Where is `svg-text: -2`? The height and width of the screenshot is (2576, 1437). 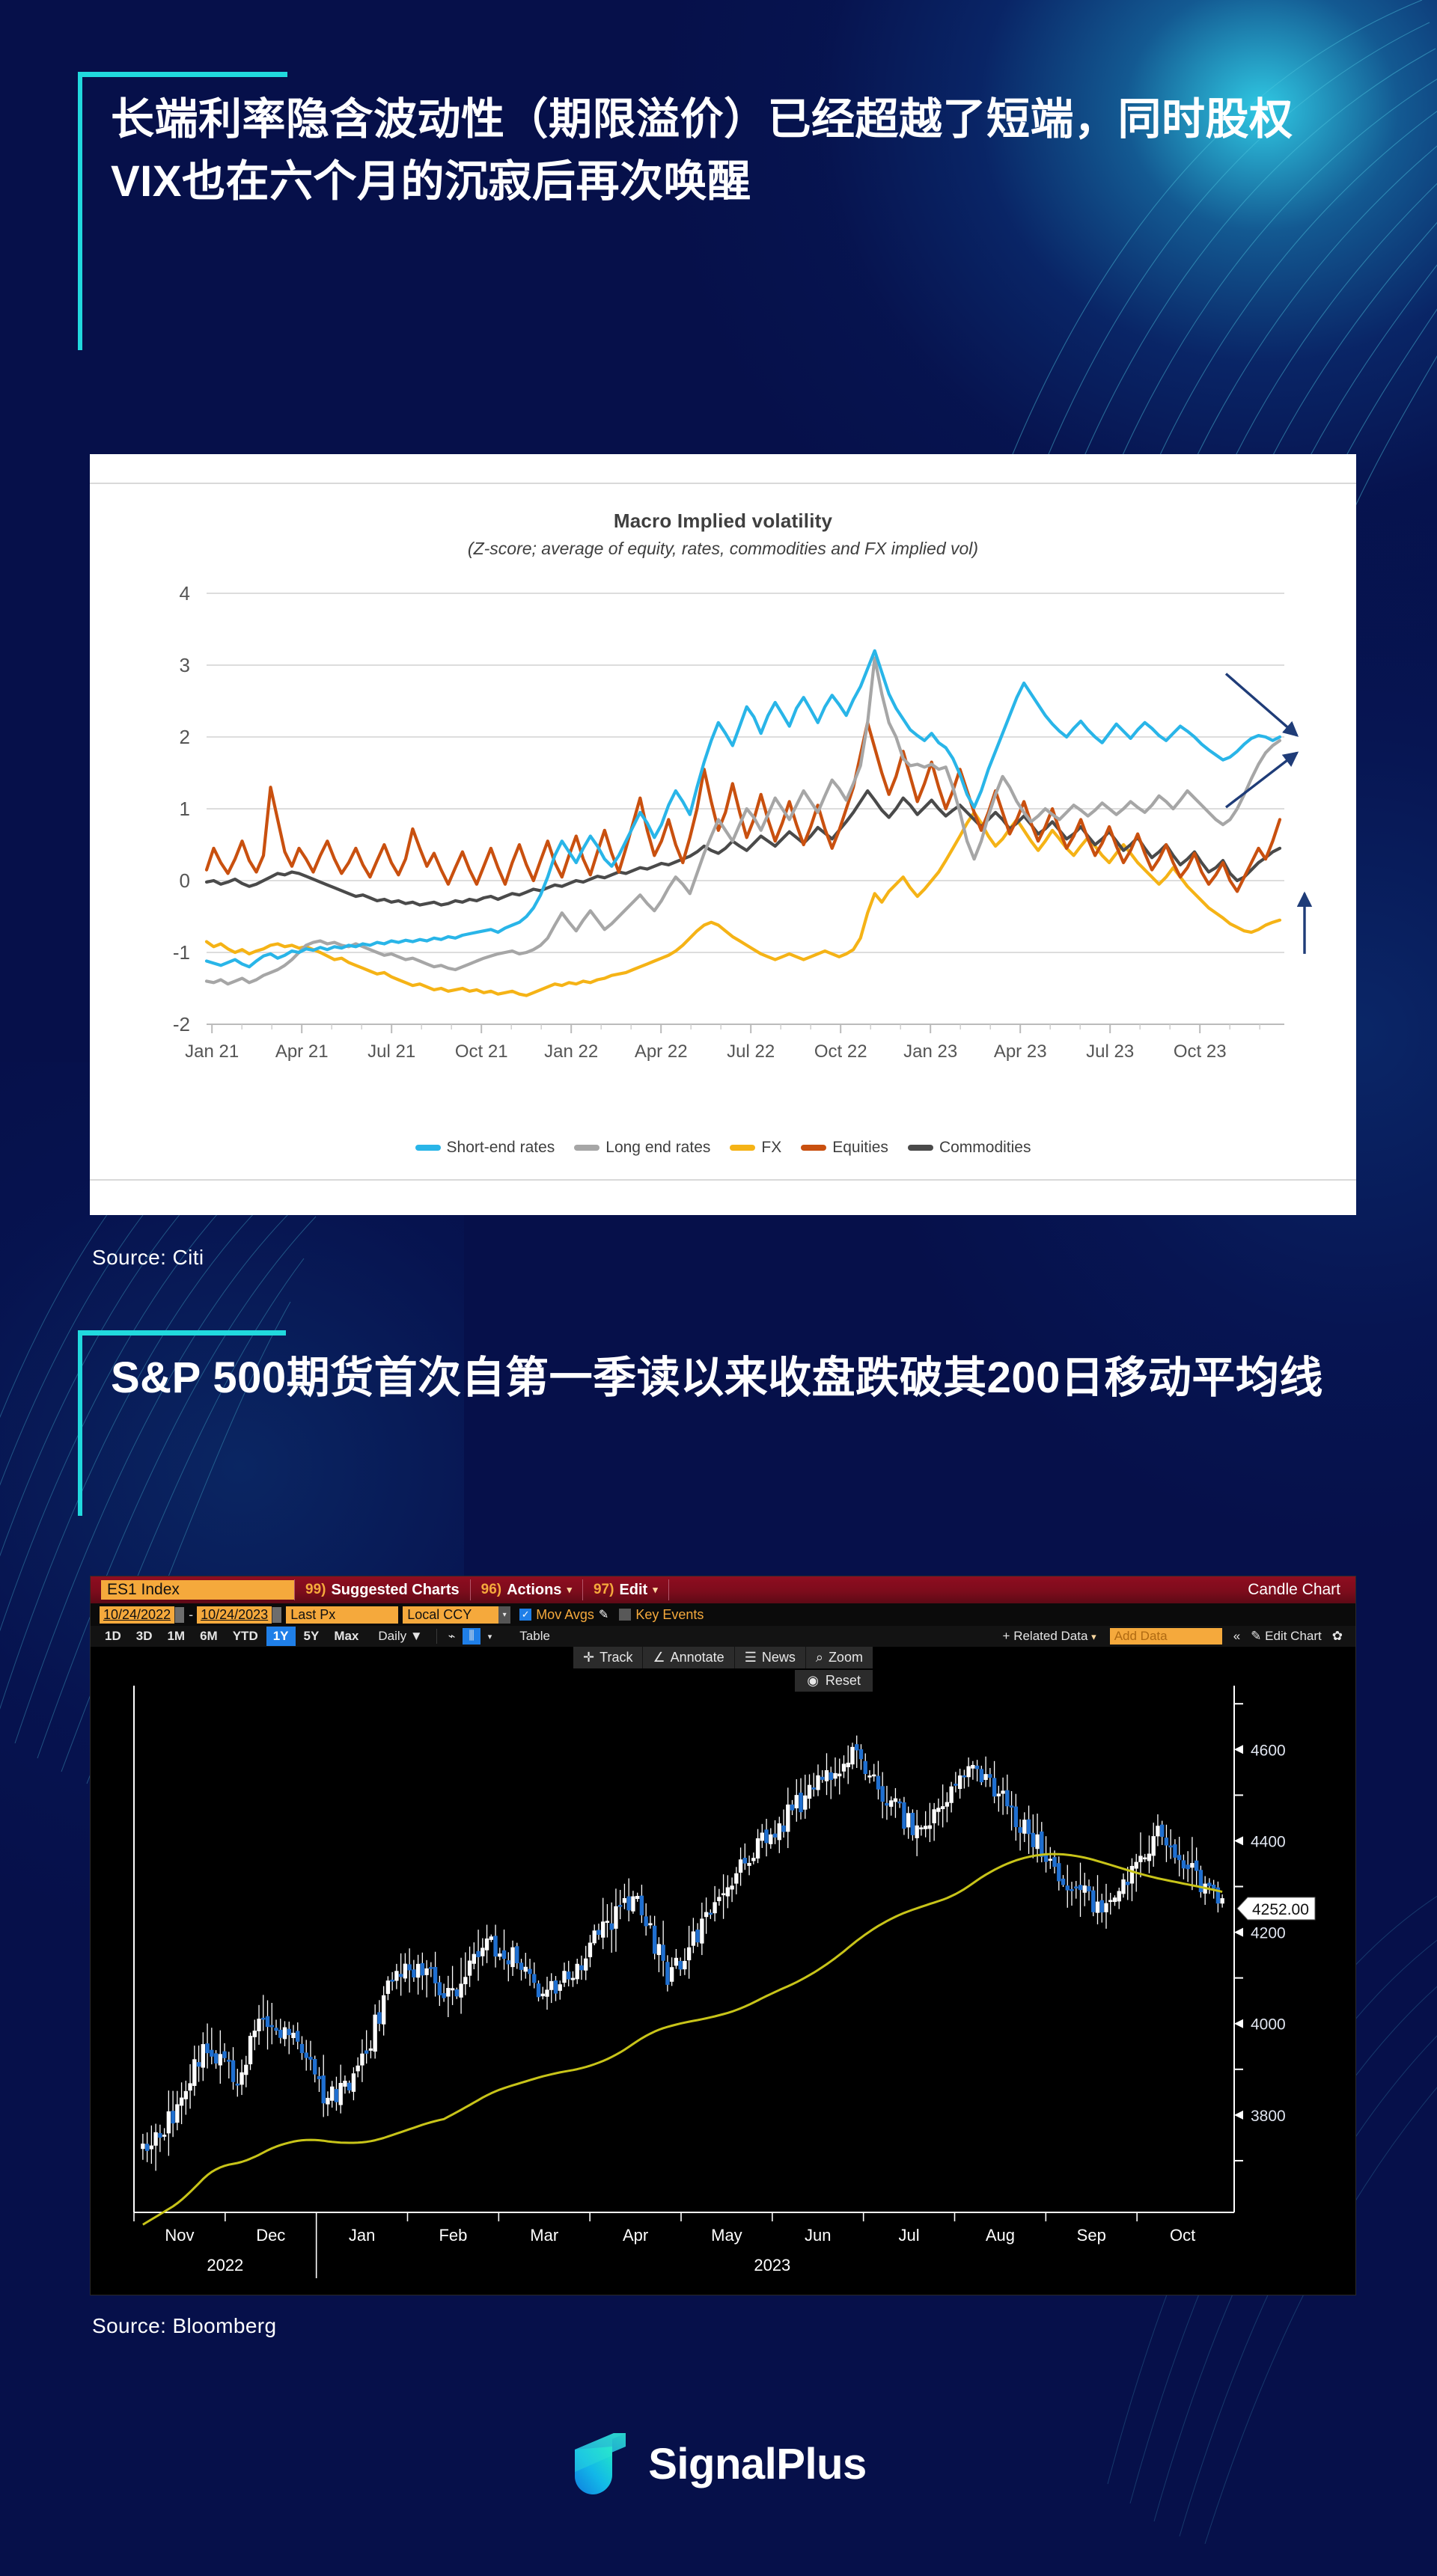 svg-text: -2 is located at coordinates (181, 1024).